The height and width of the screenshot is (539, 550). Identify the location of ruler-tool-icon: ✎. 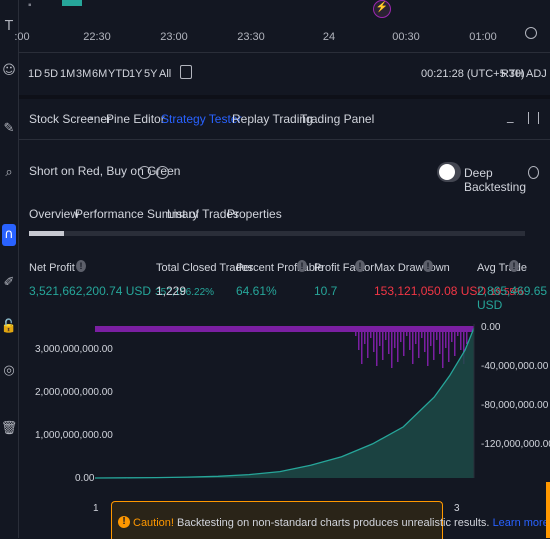
(9, 129).